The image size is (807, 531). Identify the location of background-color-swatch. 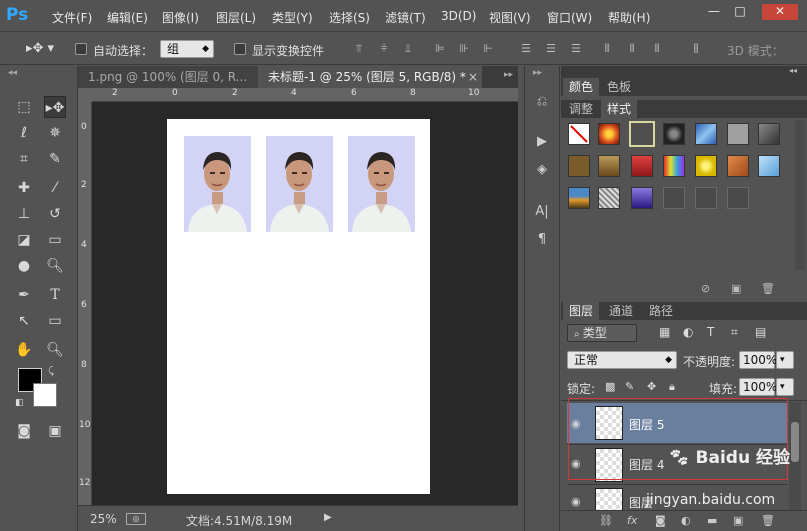
(45, 395).